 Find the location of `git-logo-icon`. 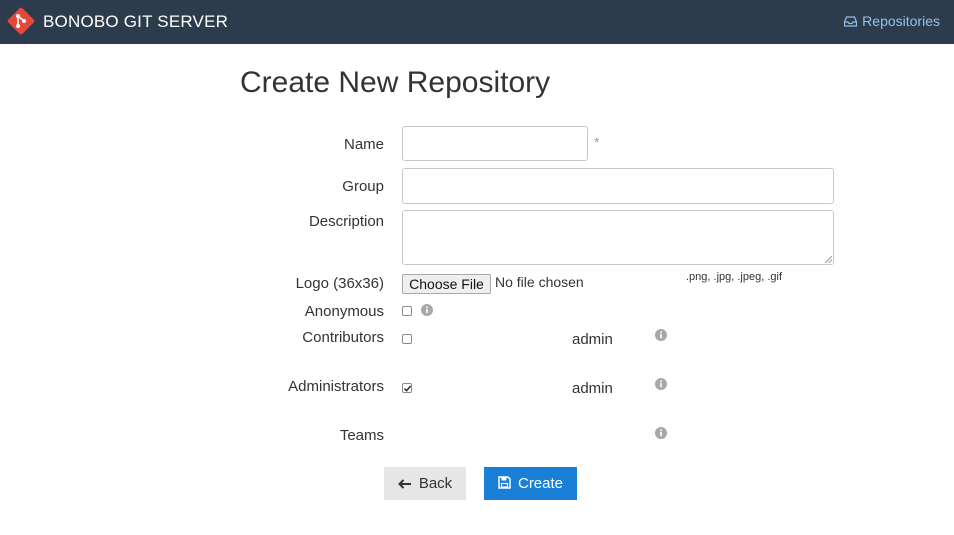

git-logo-icon is located at coordinates (21, 21).